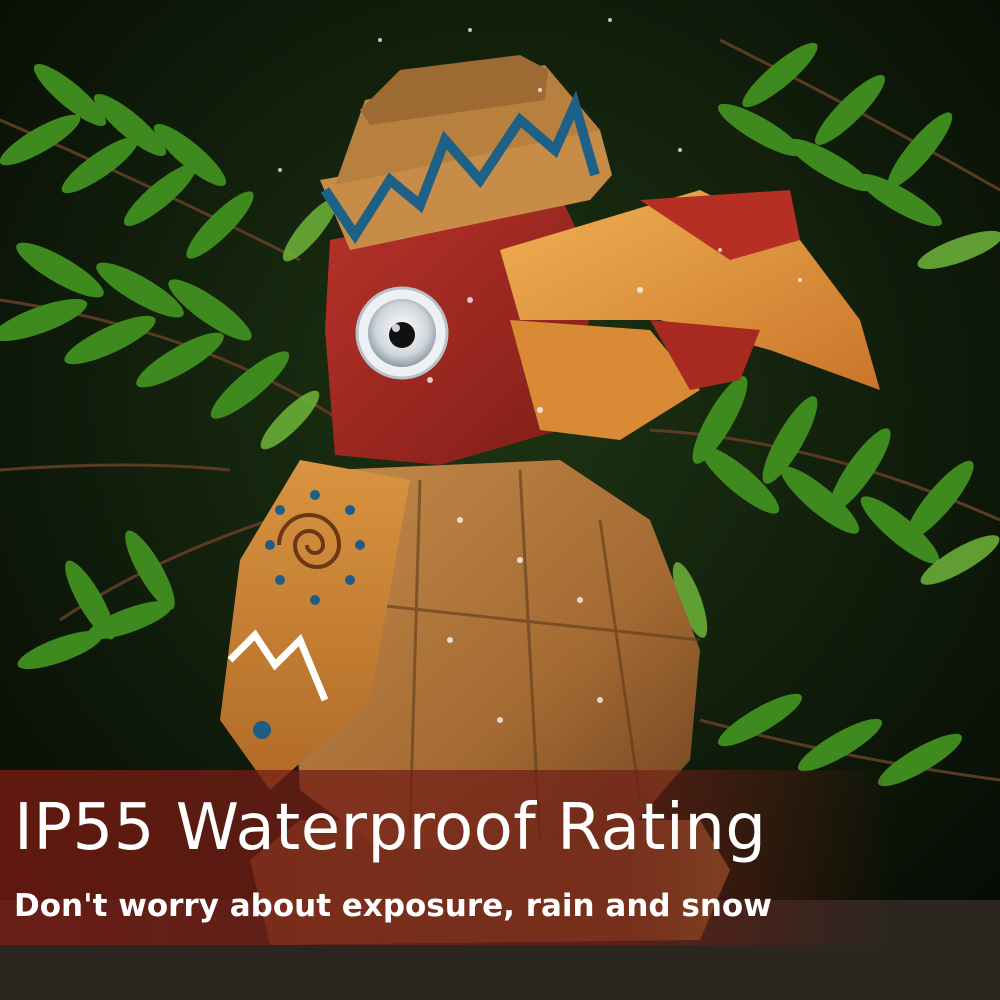  What do you see at coordinates (402, 333) in the screenshot?
I see `solar-eye` at bounding box center [402, 333].